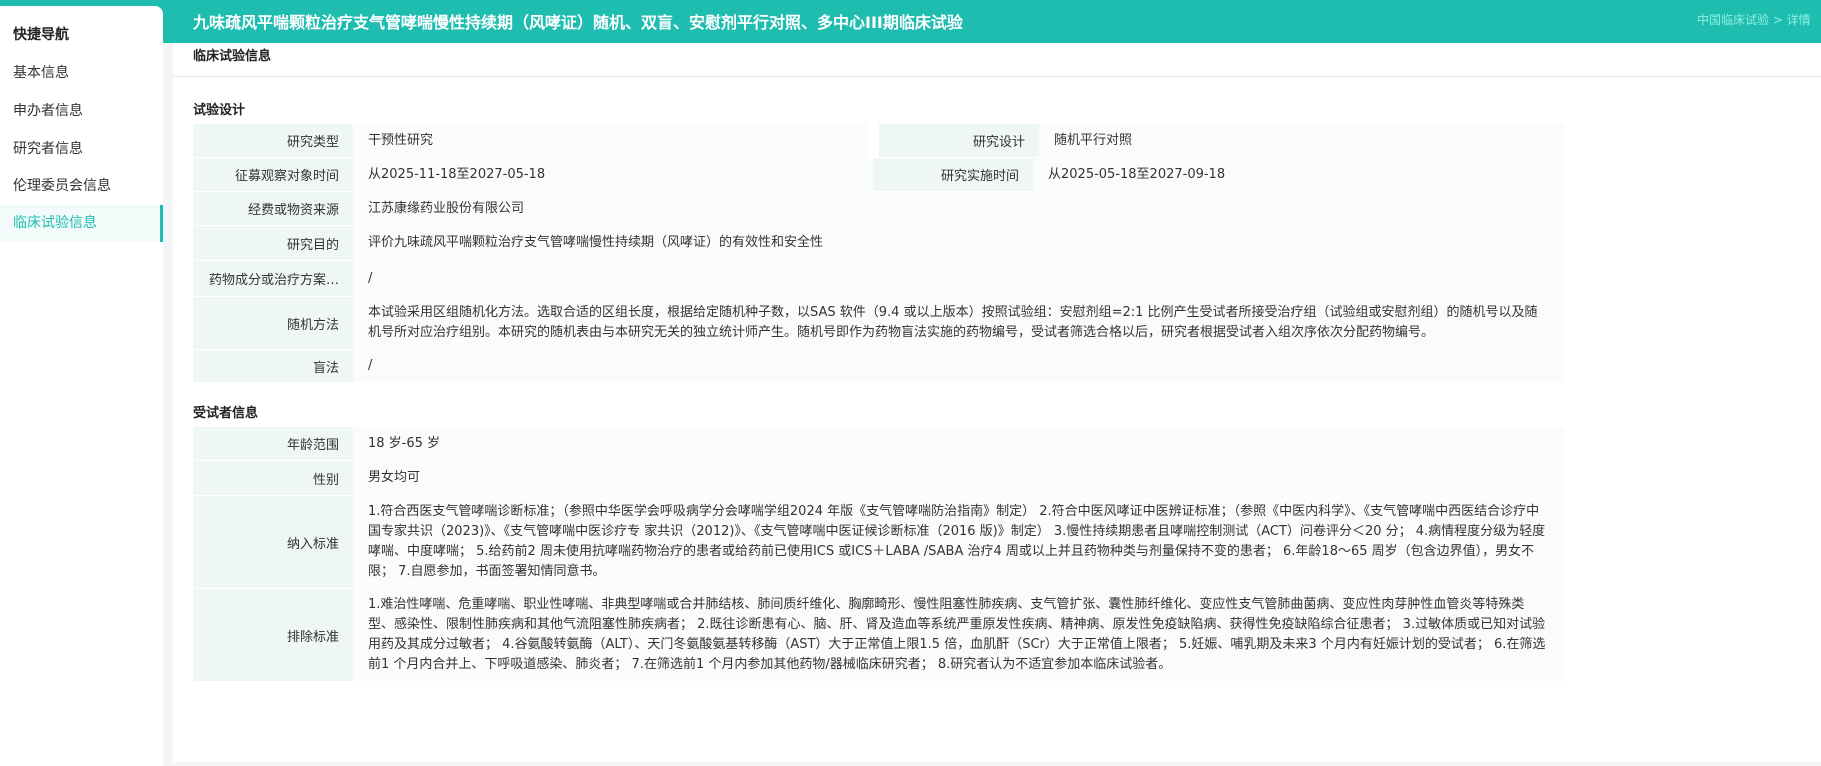 The height and width of the screenshot is (766, 1821). I want to click on sidebar-title: 快捷导航, so click(41, 35).